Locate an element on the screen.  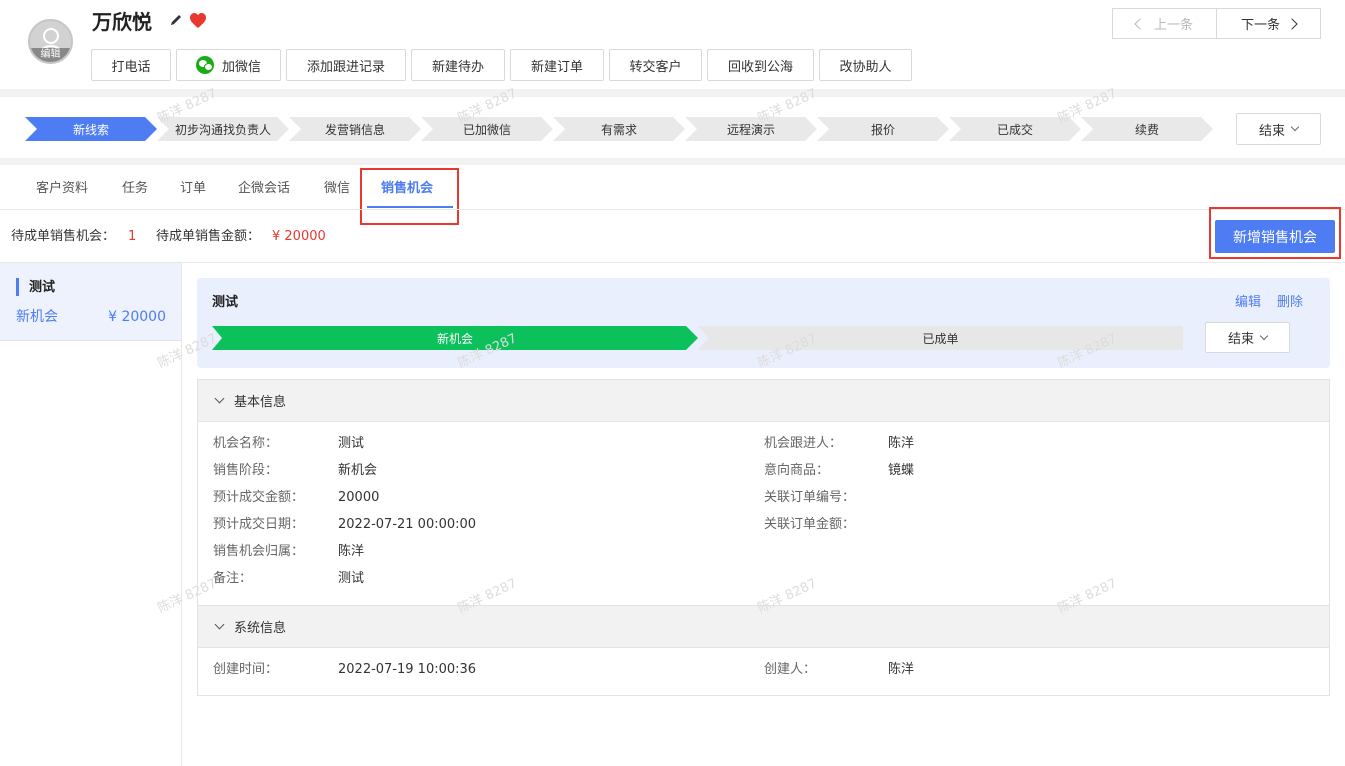
field-label: 创建人： is located at coordinates (790, 669).